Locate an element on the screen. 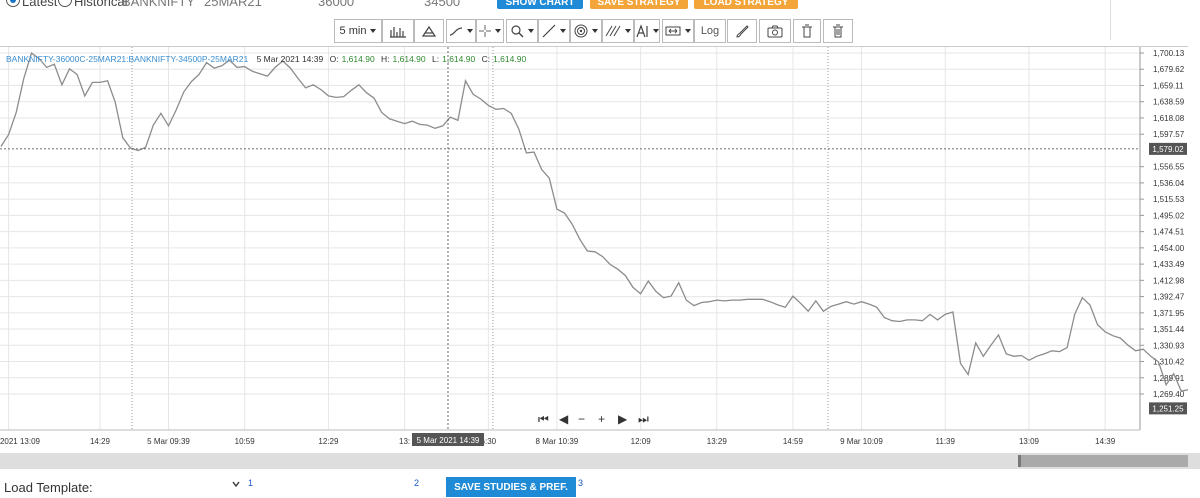  draw-line-button is located at coordinates (554, 31).